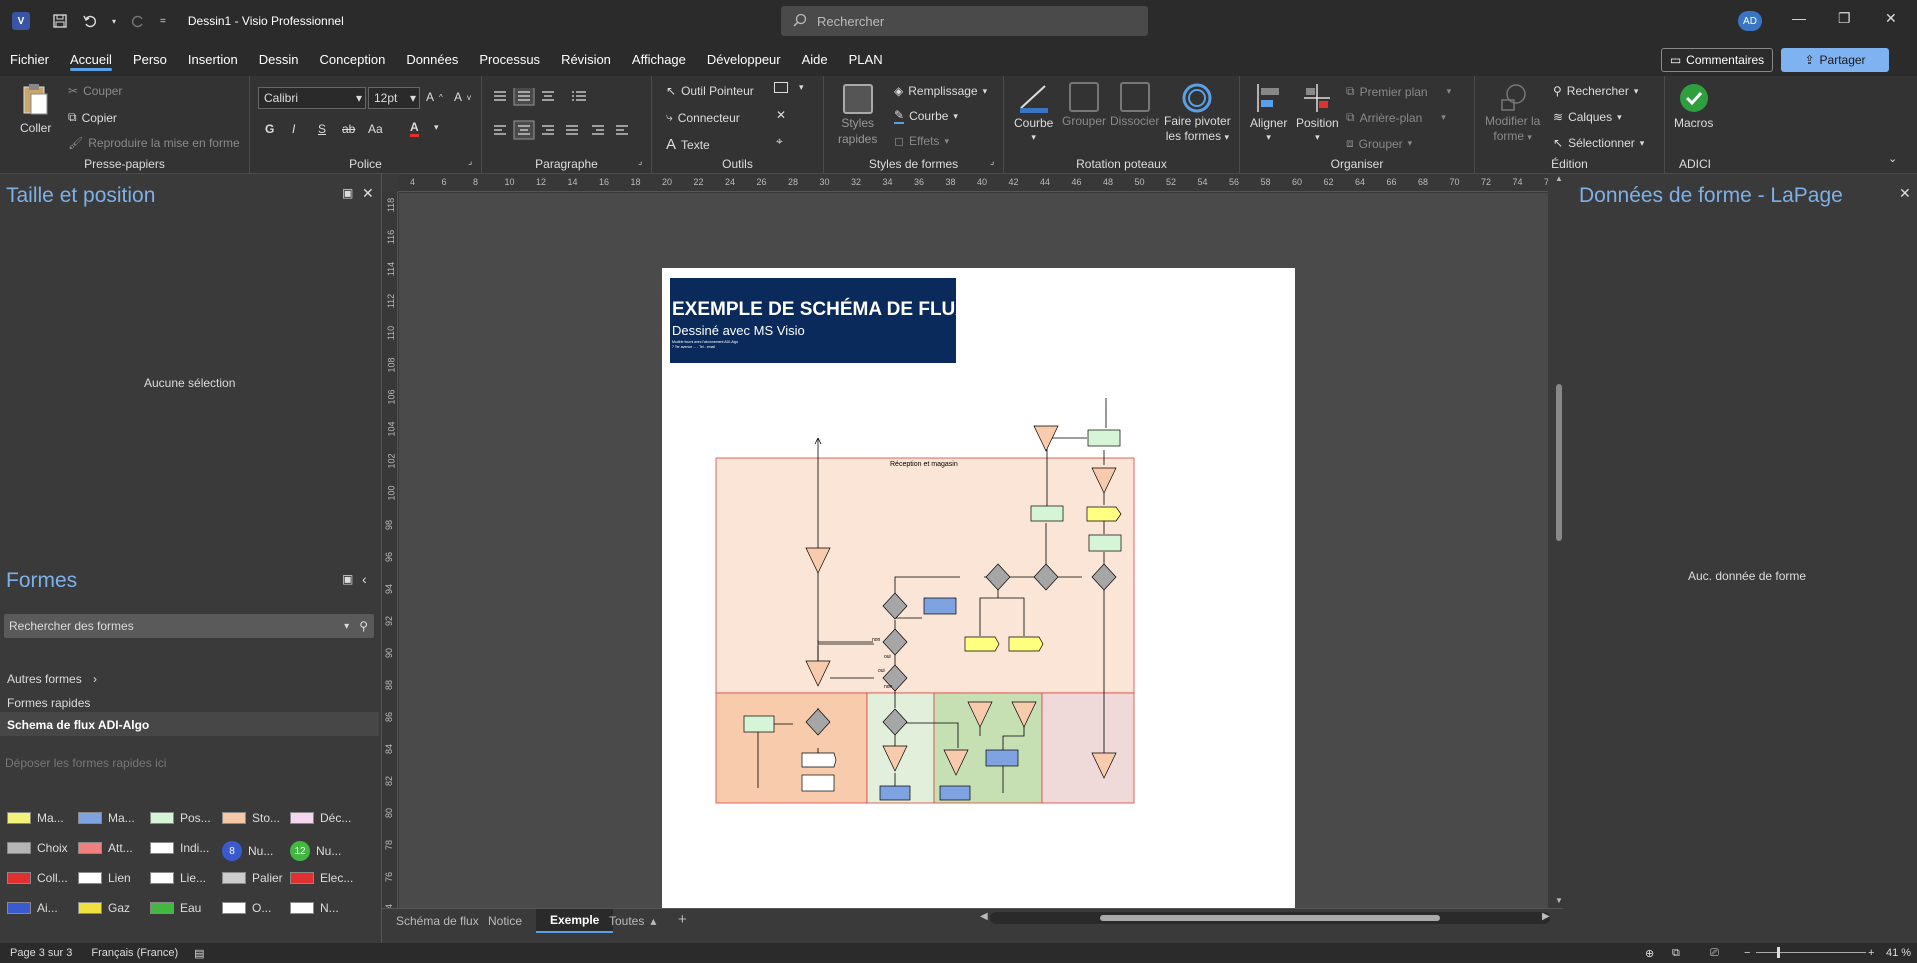  Describe the element at coordinates (1317, 112) in the screenshot. I see `position-button: Position ▾` at that location.